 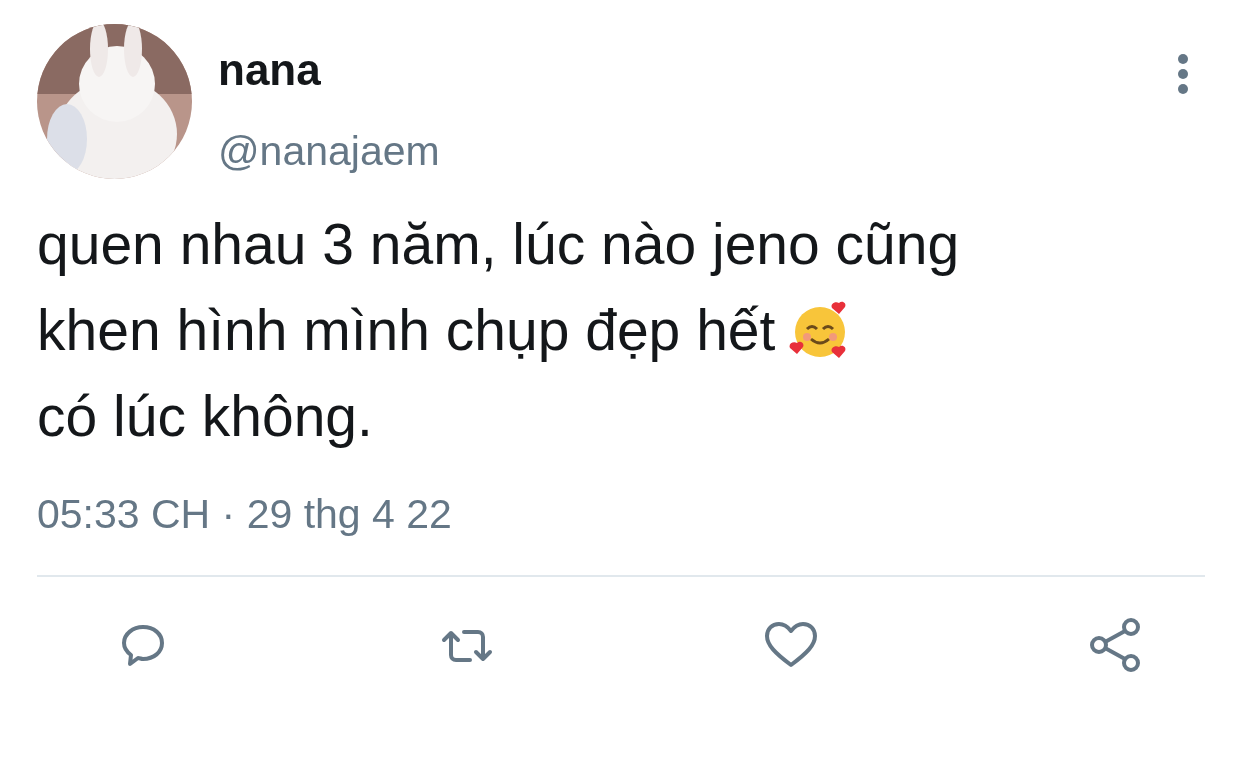 I want to click on tweet-text: khen hình mình chụp đẹp hết, so click(x=406, y=330).